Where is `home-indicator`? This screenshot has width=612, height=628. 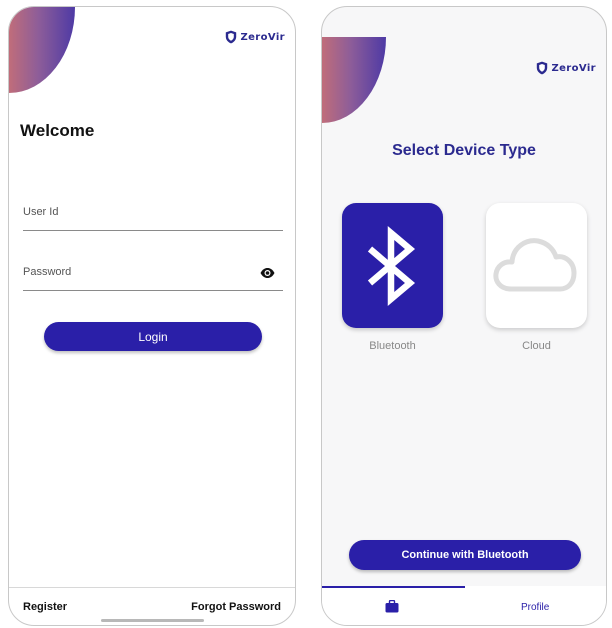
home-indicator is located at coordinates (152, 620).